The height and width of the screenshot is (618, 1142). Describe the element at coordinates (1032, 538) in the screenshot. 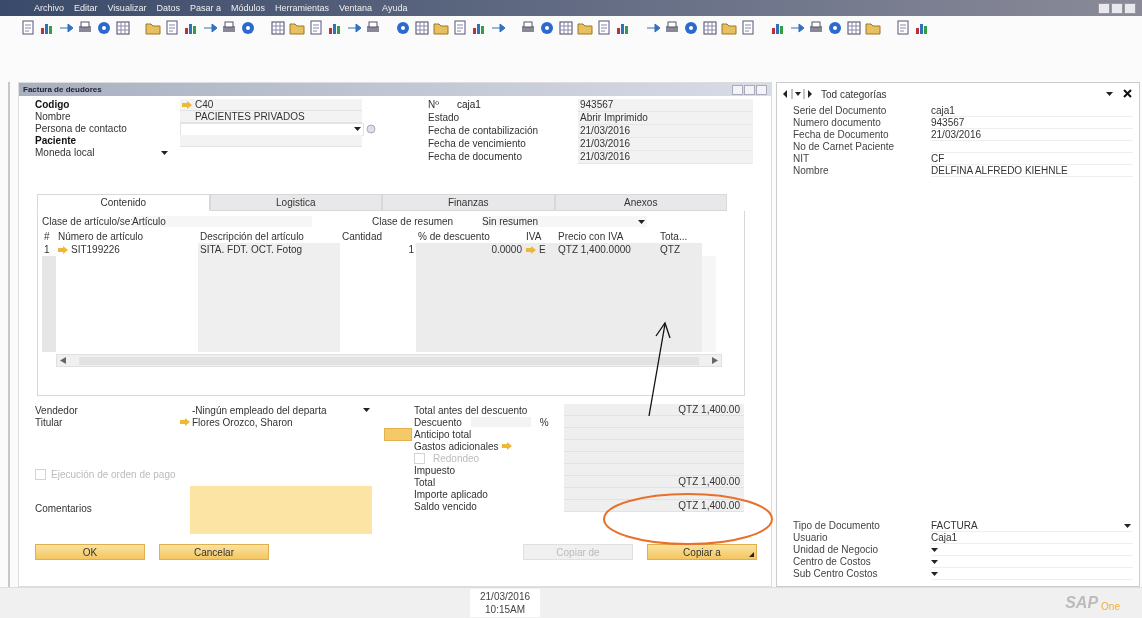

I see `input-field: Caja1` at that location.